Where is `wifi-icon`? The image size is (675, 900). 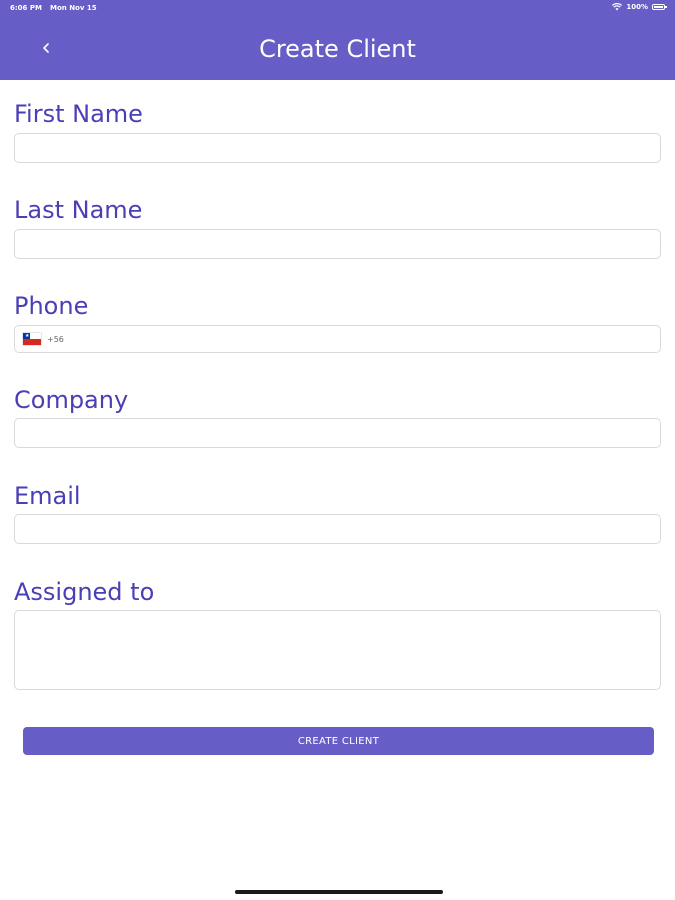 wifi-icon is located at coordinates (617, 7).